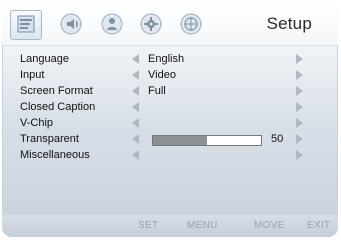 The width and height of the screenshot is (341, 241). What do you see at coordinates (71, 24) in the screenshot?
I see `audio-icon` at bounding box center [71, 24].